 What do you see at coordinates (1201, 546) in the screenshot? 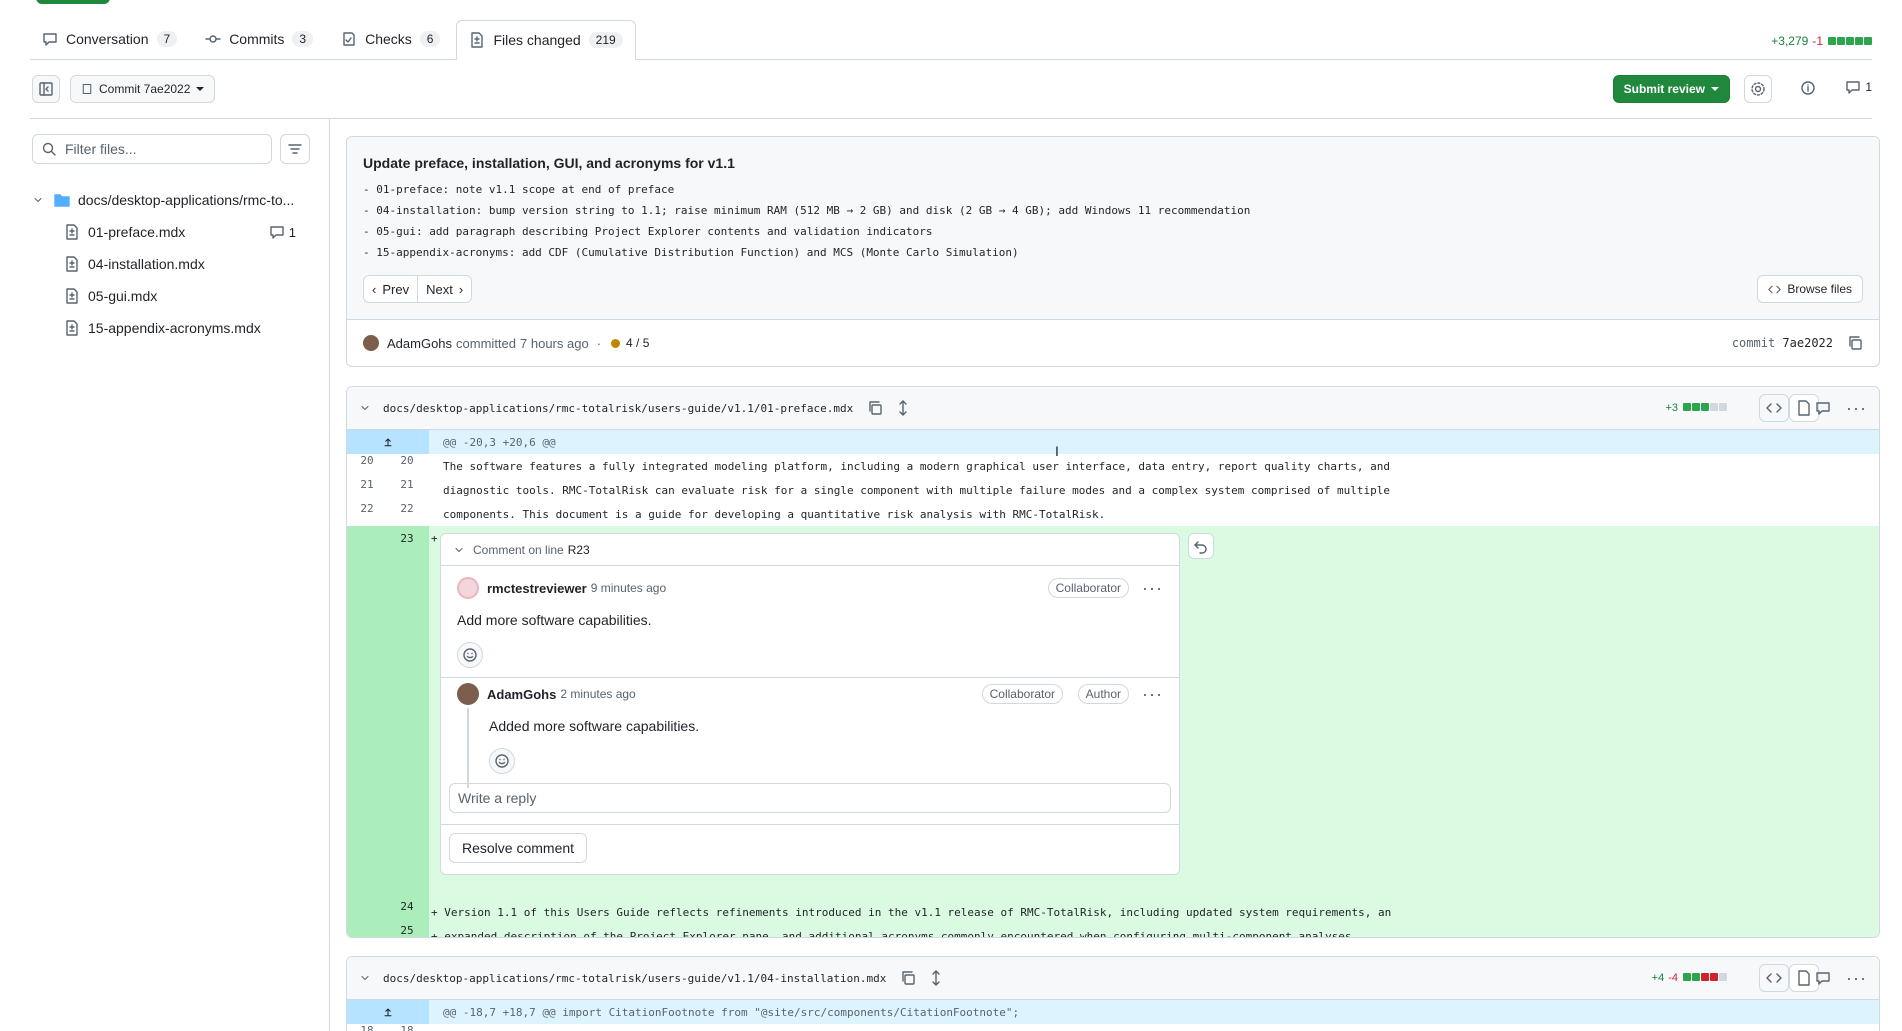
I see `undo-icon` at bounding box center [1201, 546].